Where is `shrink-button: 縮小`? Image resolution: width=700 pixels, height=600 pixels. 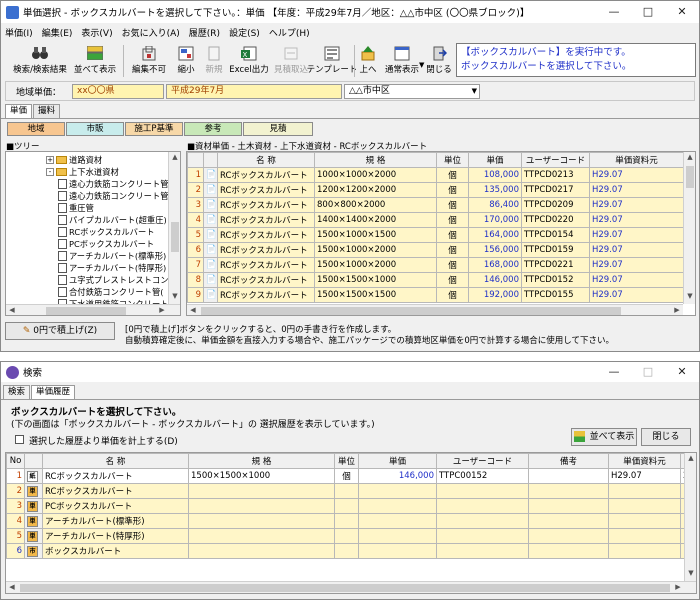
shrink-button: 縮小 is located at coordinates (186, 61).